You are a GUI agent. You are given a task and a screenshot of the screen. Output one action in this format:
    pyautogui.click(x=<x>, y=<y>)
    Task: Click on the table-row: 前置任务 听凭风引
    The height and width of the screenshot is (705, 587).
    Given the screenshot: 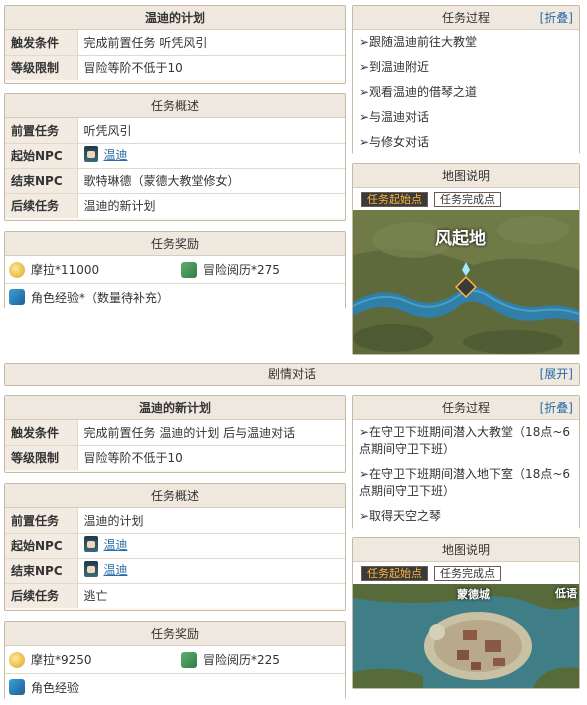 What is the action you would take?
    pyautogui.click(x=175, y=130)
    